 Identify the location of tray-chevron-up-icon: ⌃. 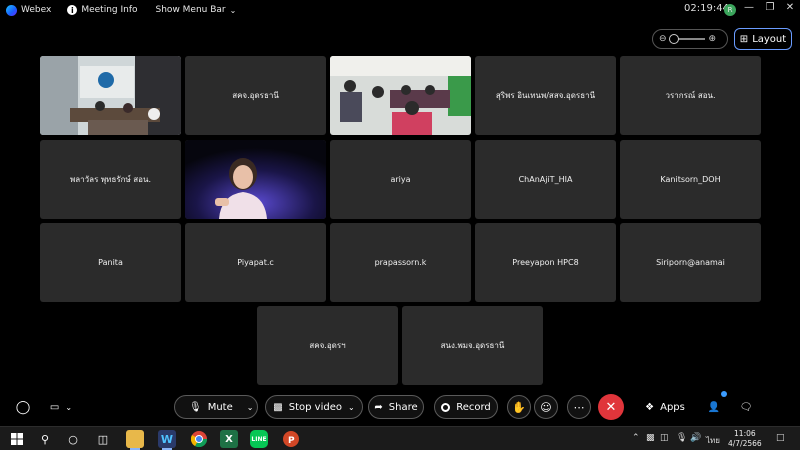
(636, 438).